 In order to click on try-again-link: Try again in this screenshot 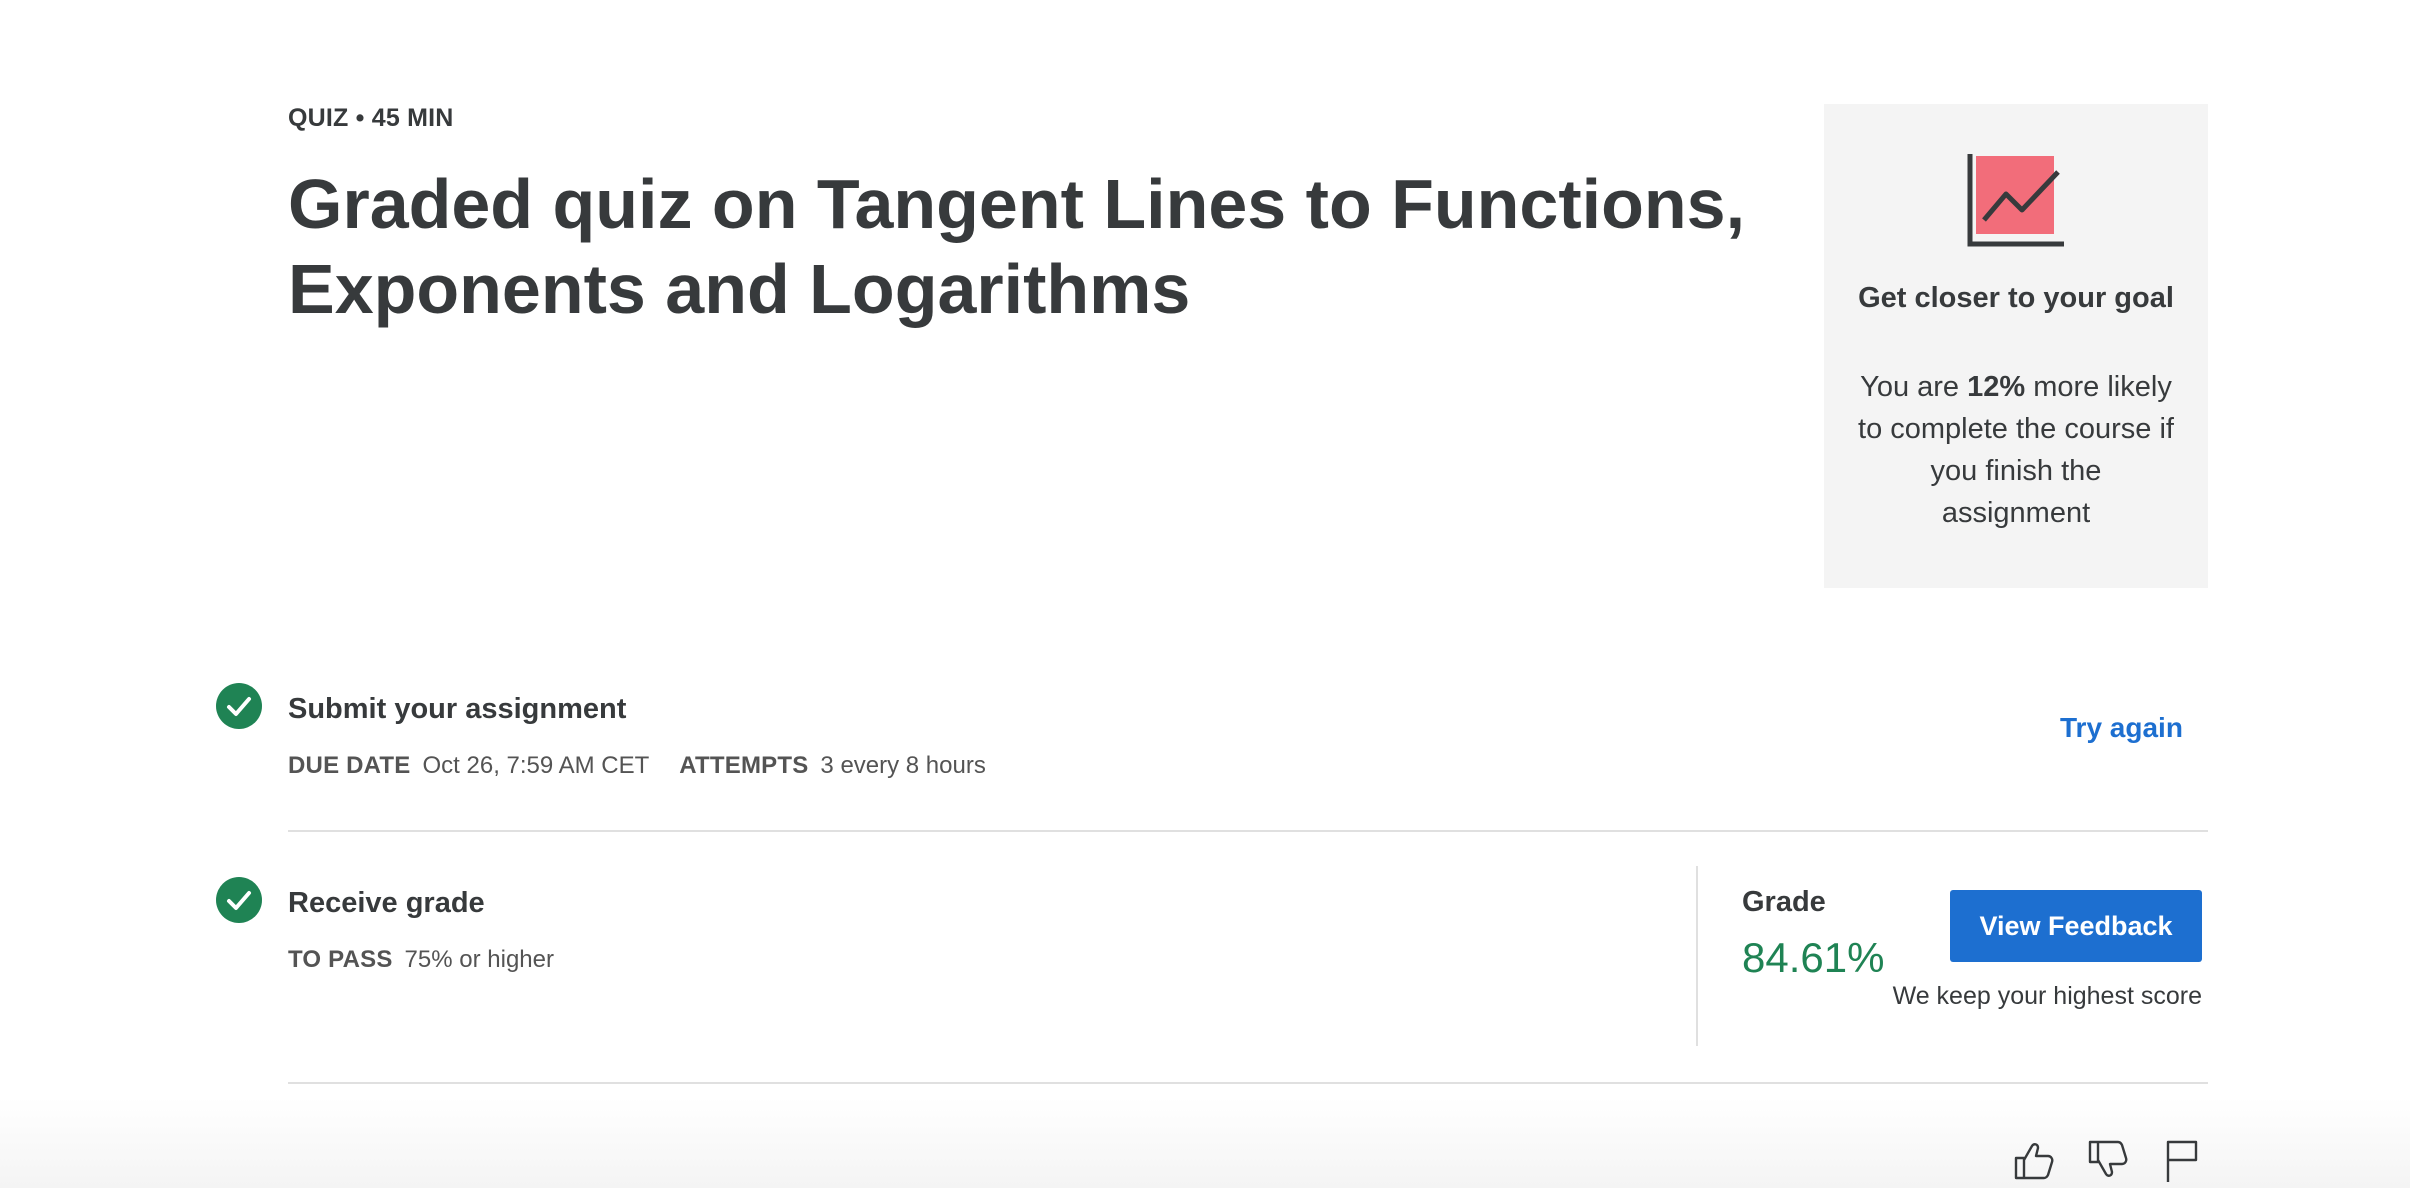, I will do `click(2121, 728)`.